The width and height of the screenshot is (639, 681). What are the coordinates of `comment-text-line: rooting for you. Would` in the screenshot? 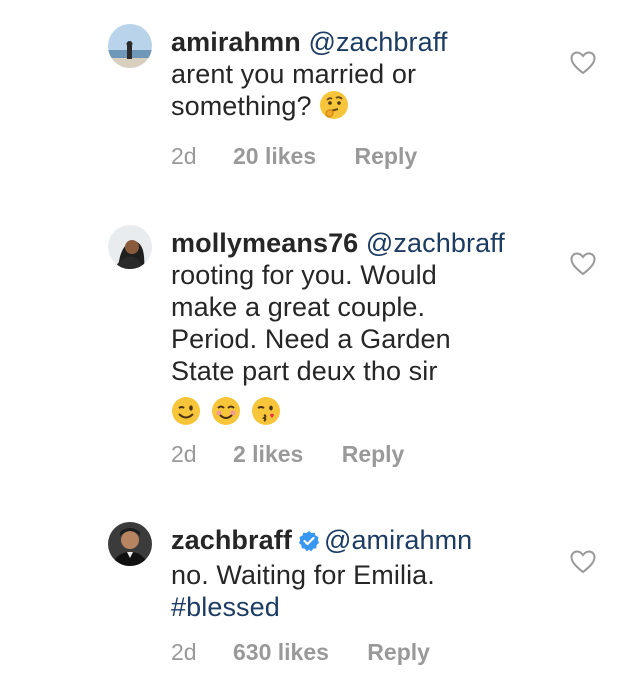 It's located at (304, 275).